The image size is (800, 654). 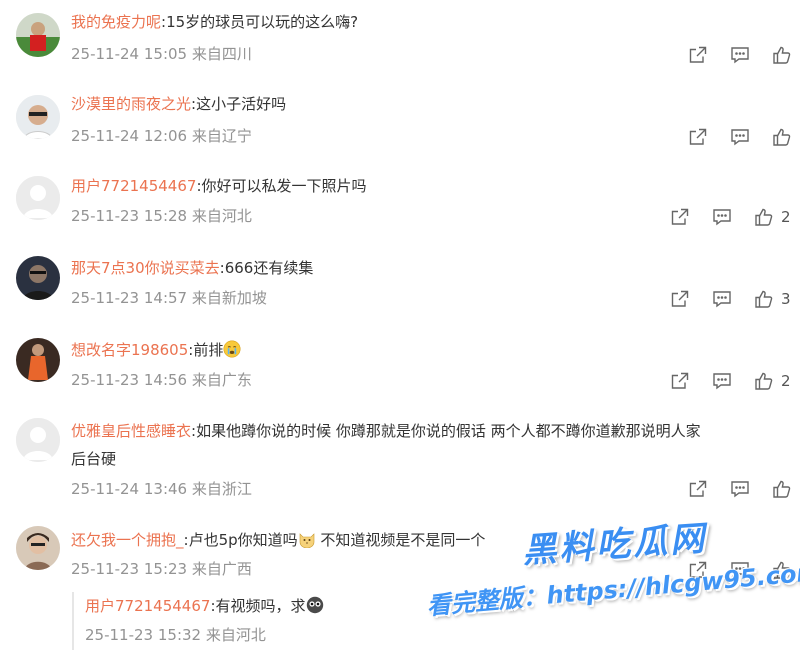 I want to click on timestamp: 25-11-24 12:06, so click(x=129, y=136).